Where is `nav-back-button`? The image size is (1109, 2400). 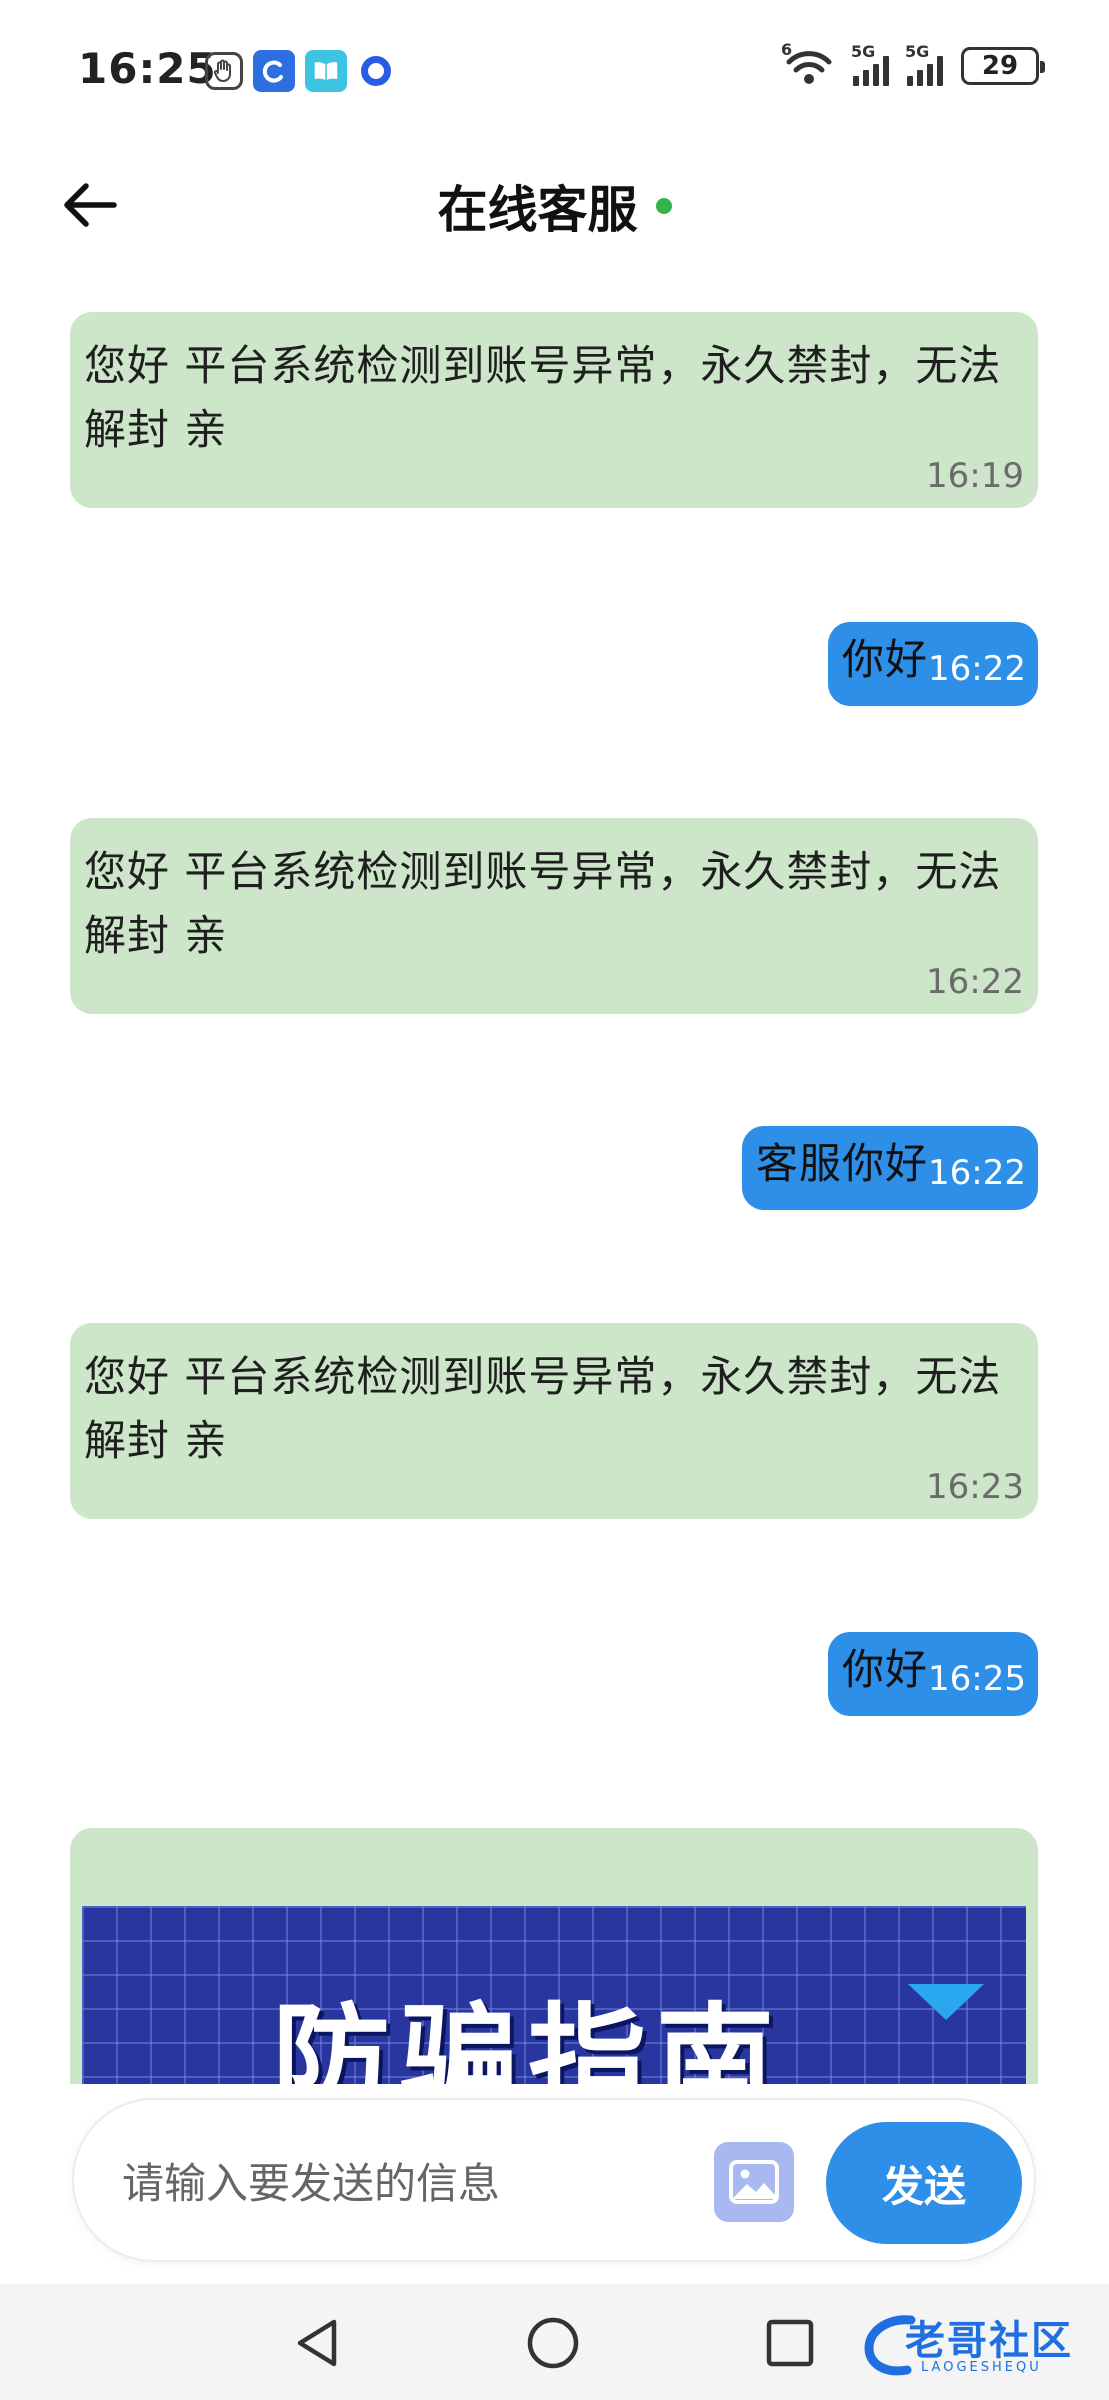
nav-back-button is located at coordinates (317, 2343).